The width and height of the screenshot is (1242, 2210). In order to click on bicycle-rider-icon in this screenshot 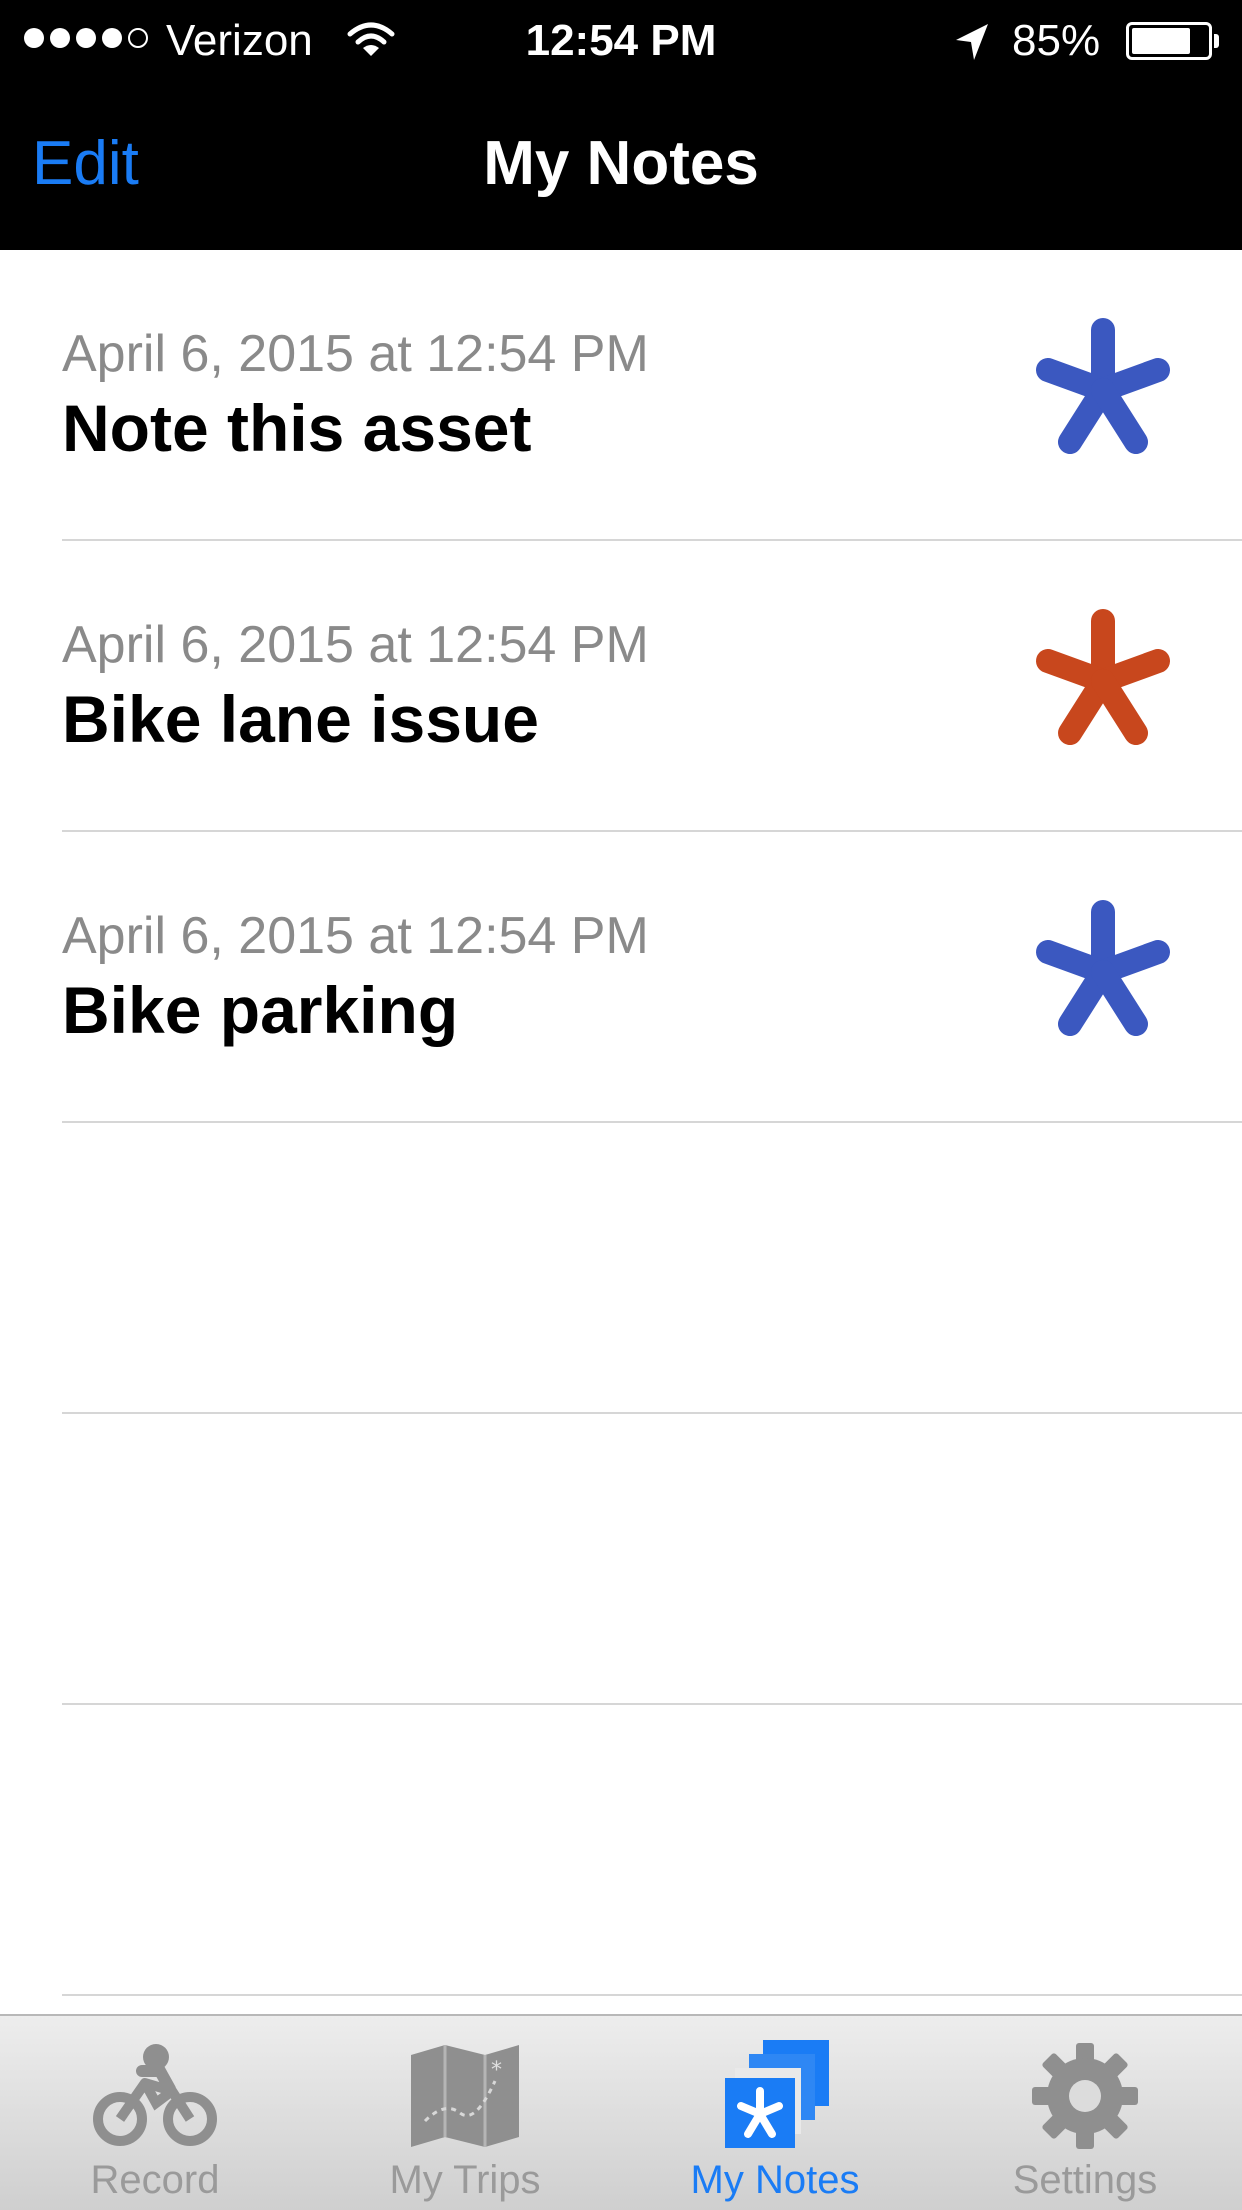, I will do `click(155, 2096)`.